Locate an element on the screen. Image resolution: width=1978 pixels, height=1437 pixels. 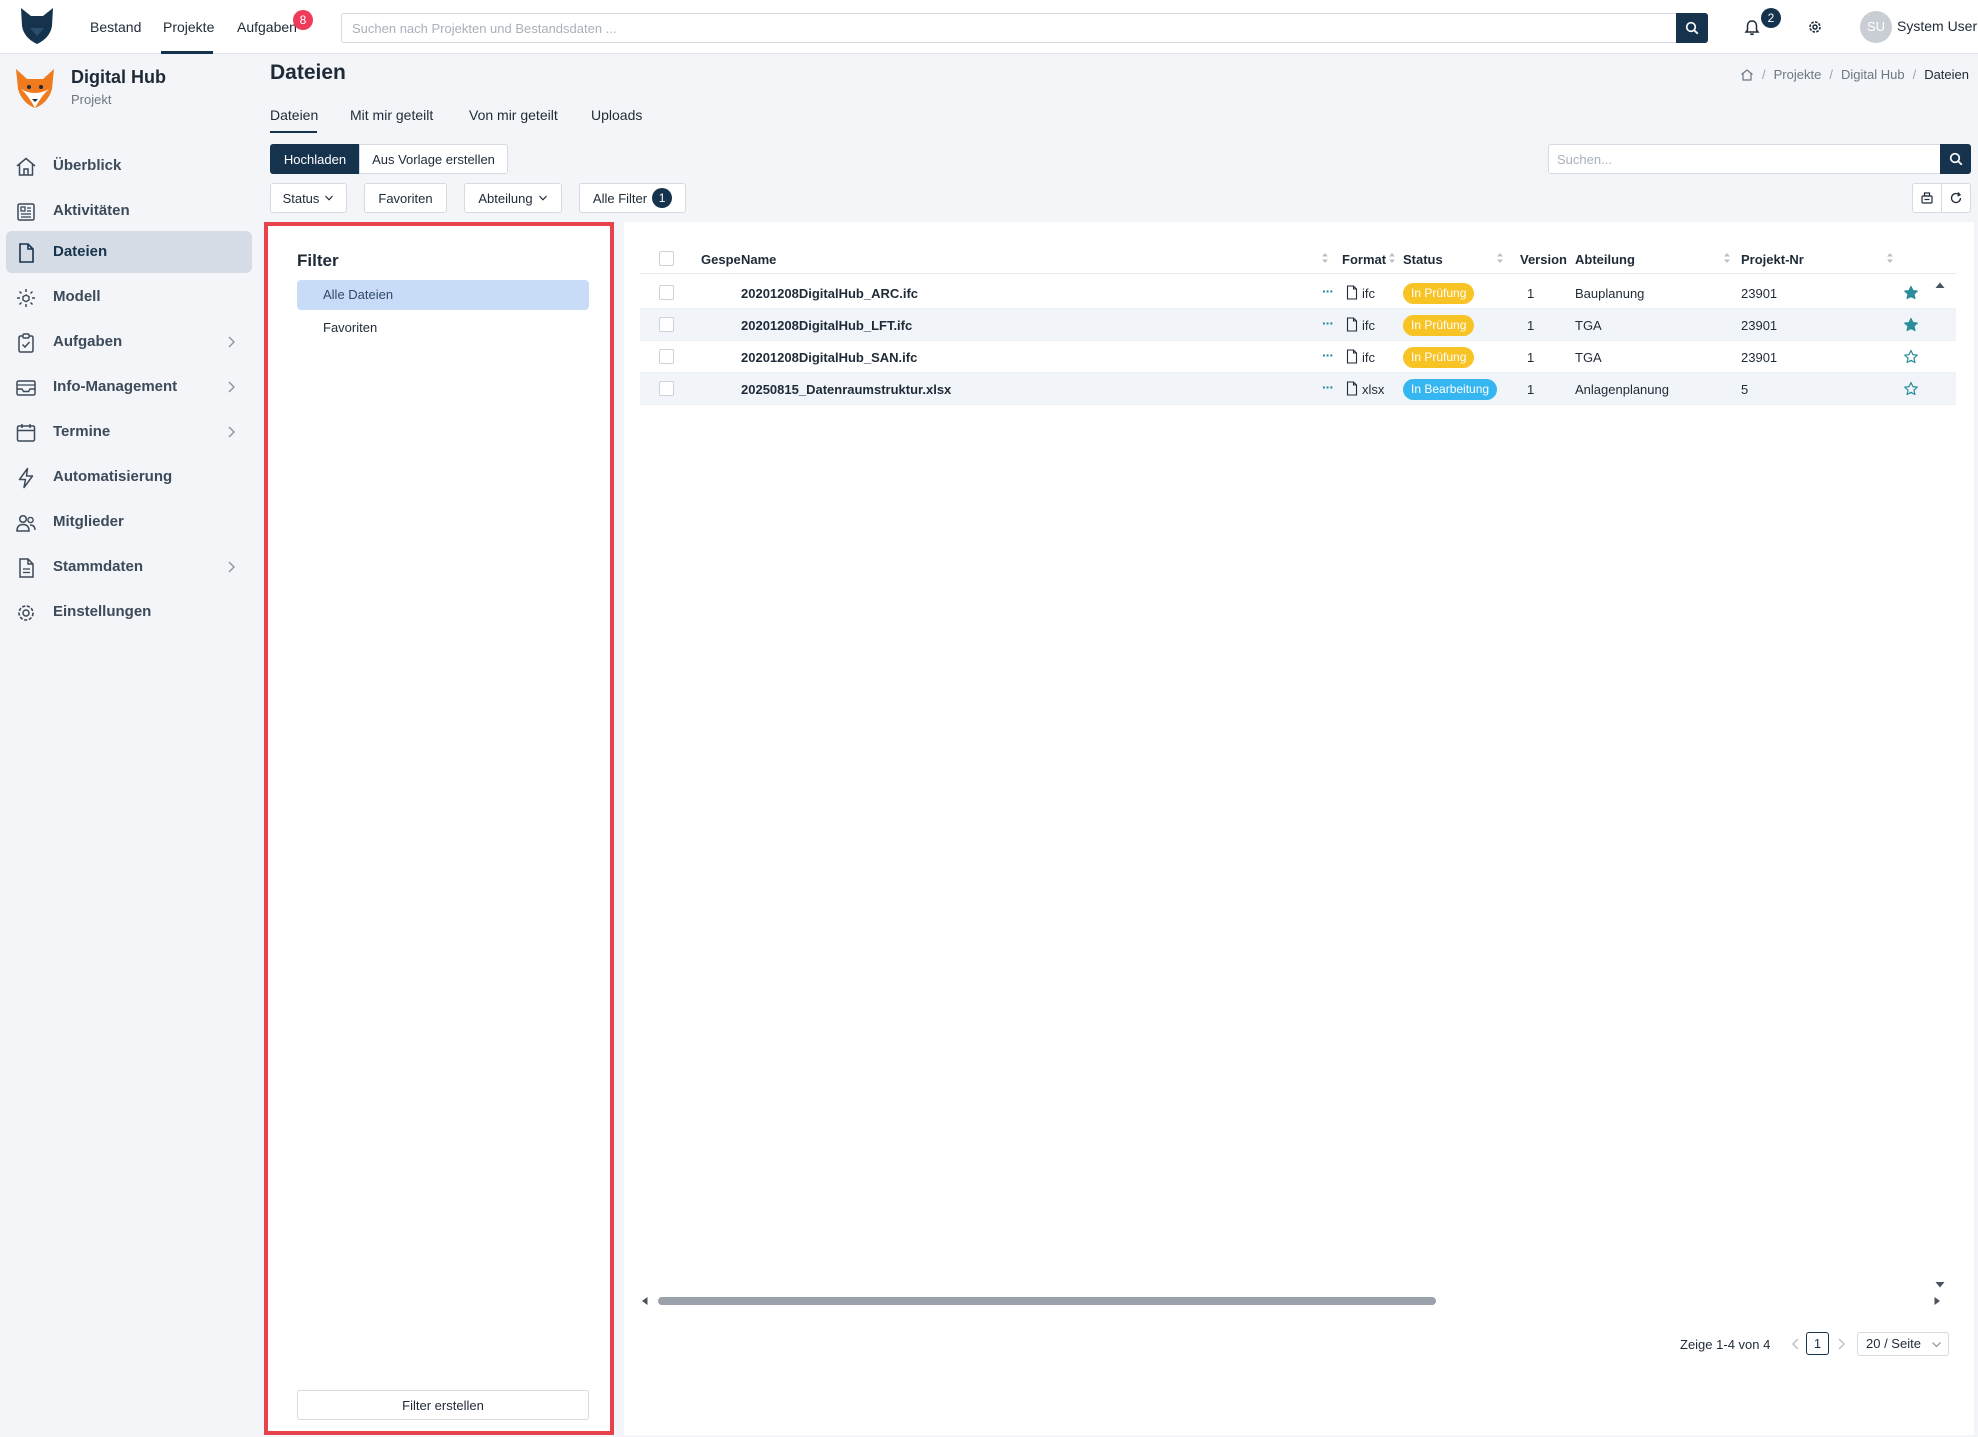
sidebar-item-mitglieder: Mitglieder is located at coordinates (129, 522).